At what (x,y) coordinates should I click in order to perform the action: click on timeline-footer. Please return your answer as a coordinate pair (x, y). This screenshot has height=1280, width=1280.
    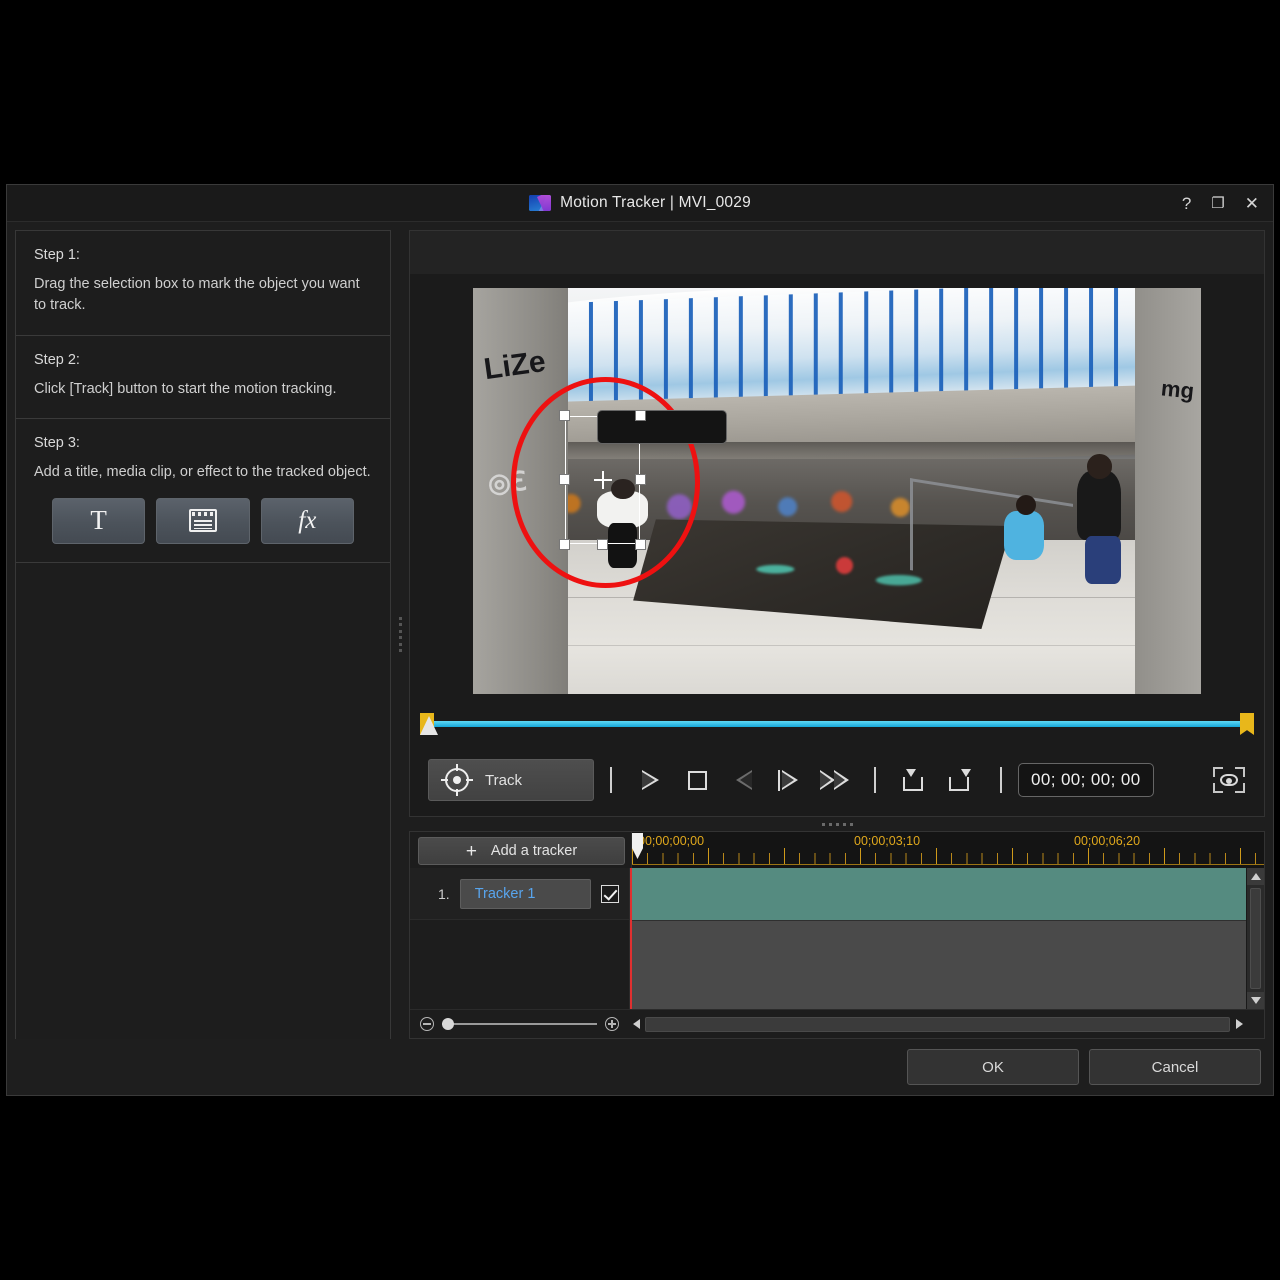
    Looking at the image, I should click on (837, 1023).